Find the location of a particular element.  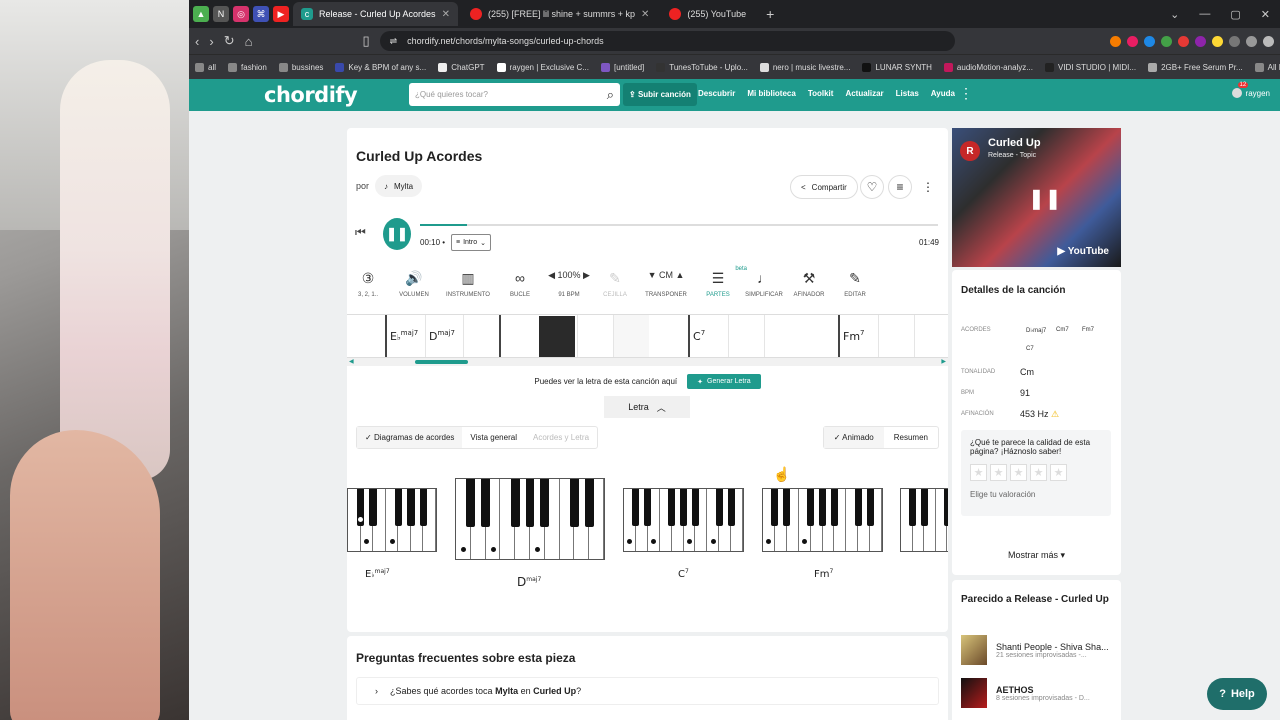

favorite-heart-icon: ♡ is located at coordinates (872, 187).